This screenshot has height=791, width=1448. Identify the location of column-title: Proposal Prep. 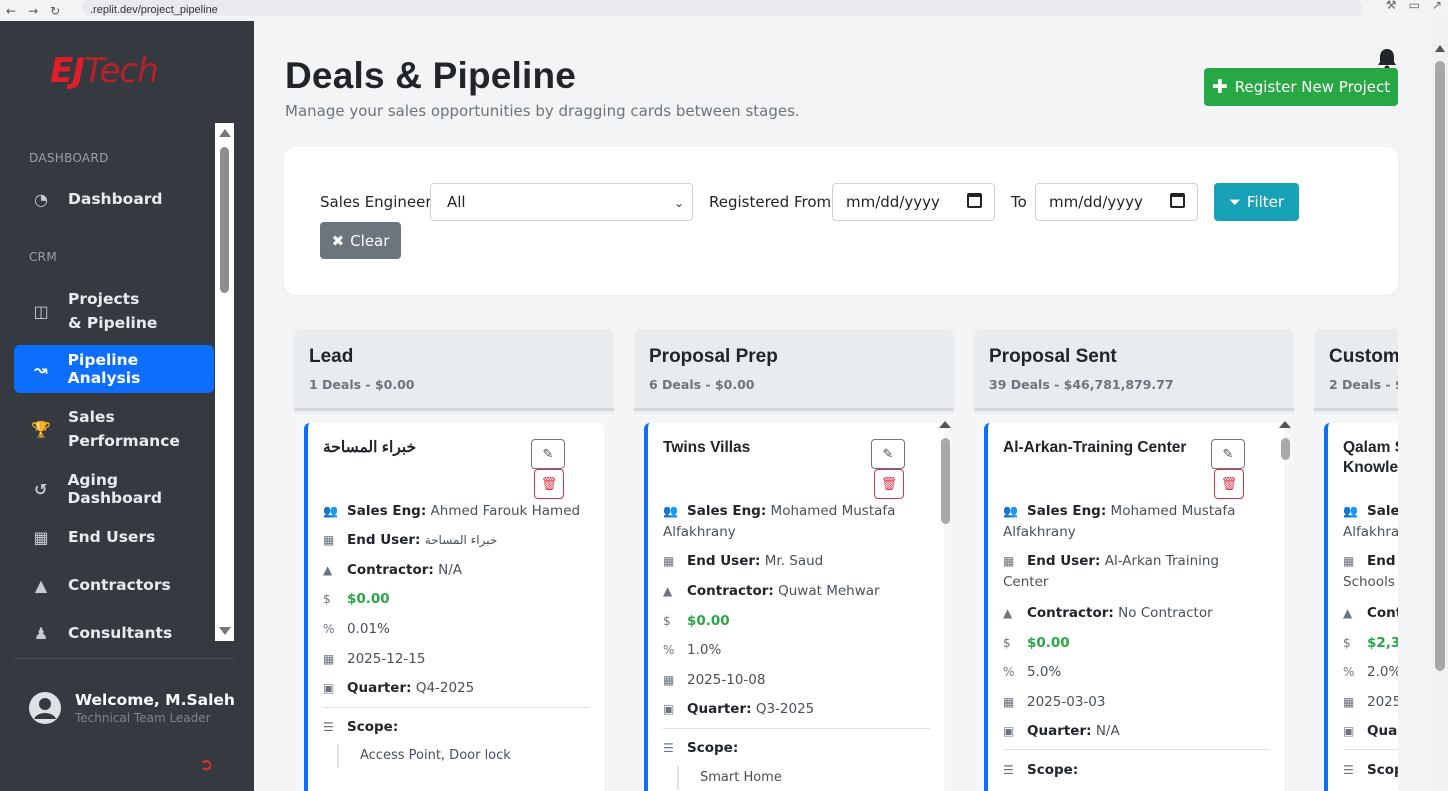
(713, 356).